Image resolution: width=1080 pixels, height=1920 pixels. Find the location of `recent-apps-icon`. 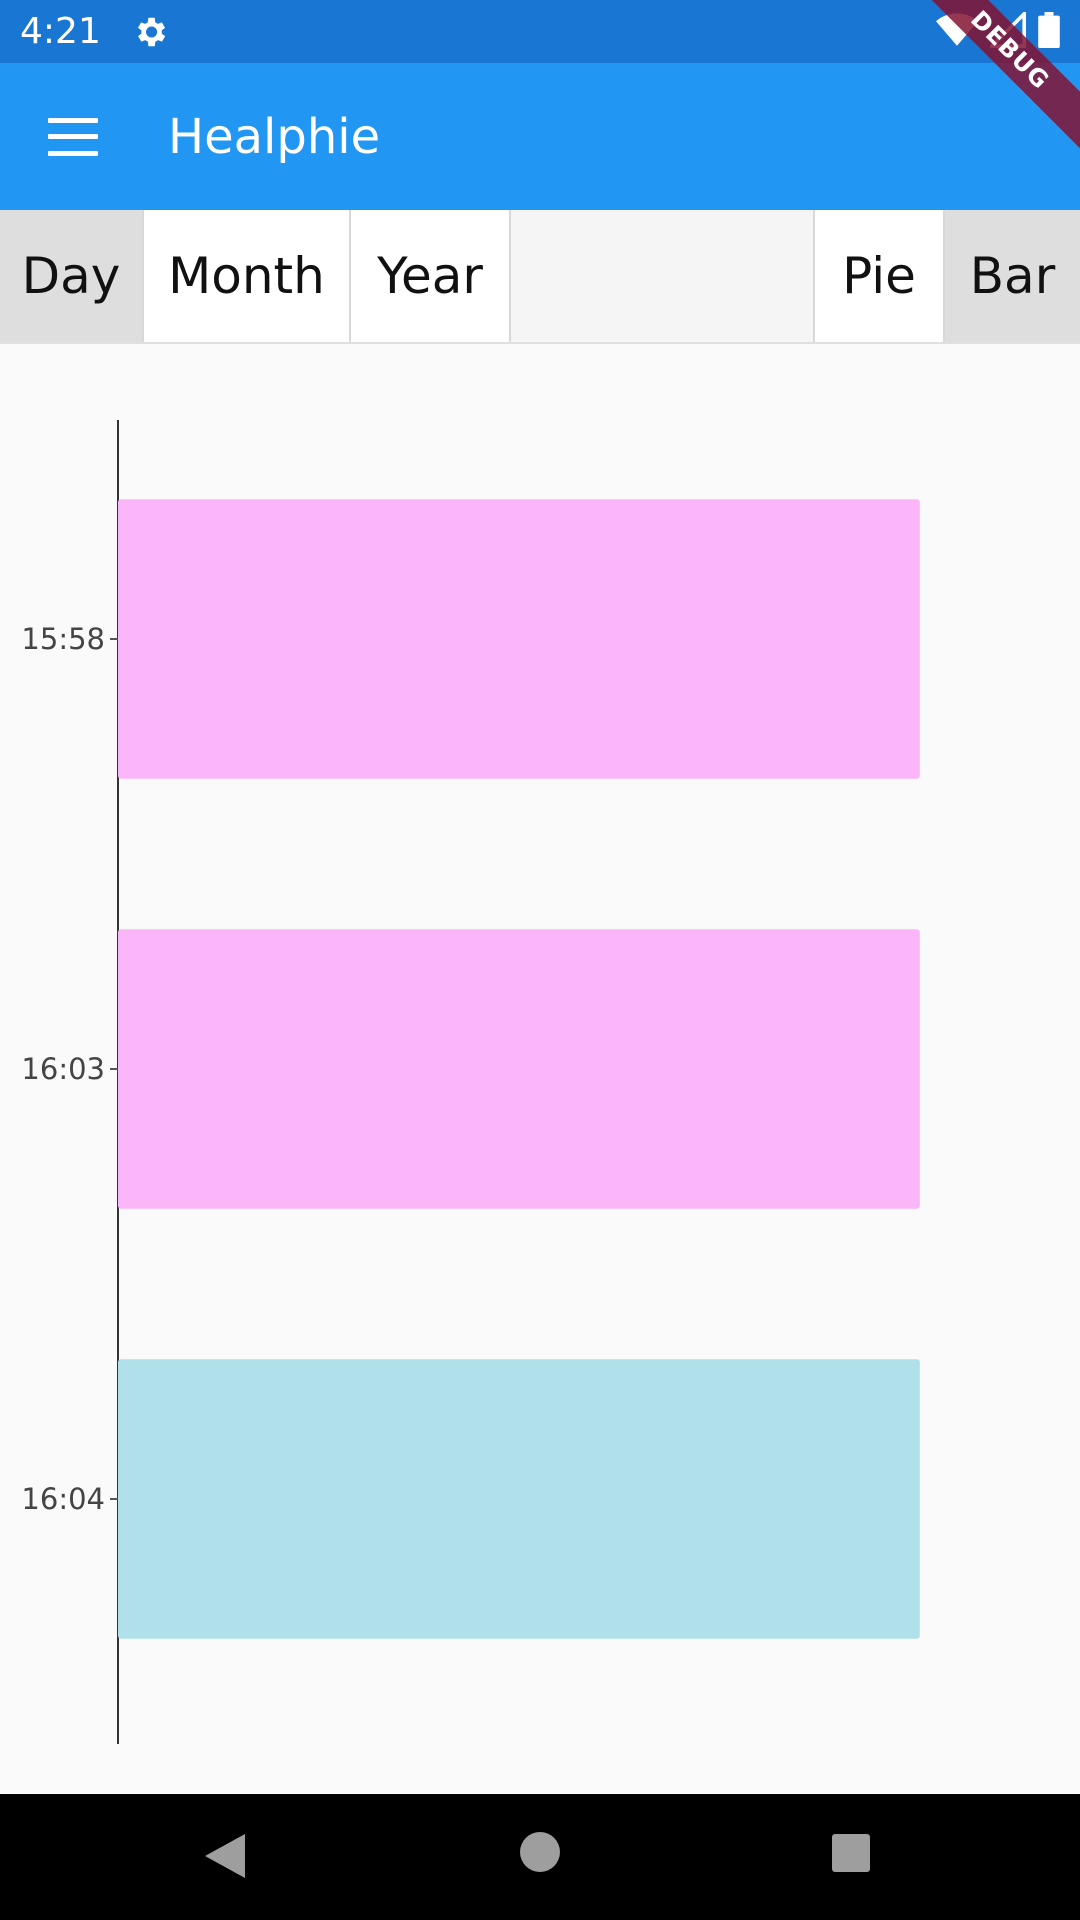

recent-apps-icon is located at coordinates (851, 1853).